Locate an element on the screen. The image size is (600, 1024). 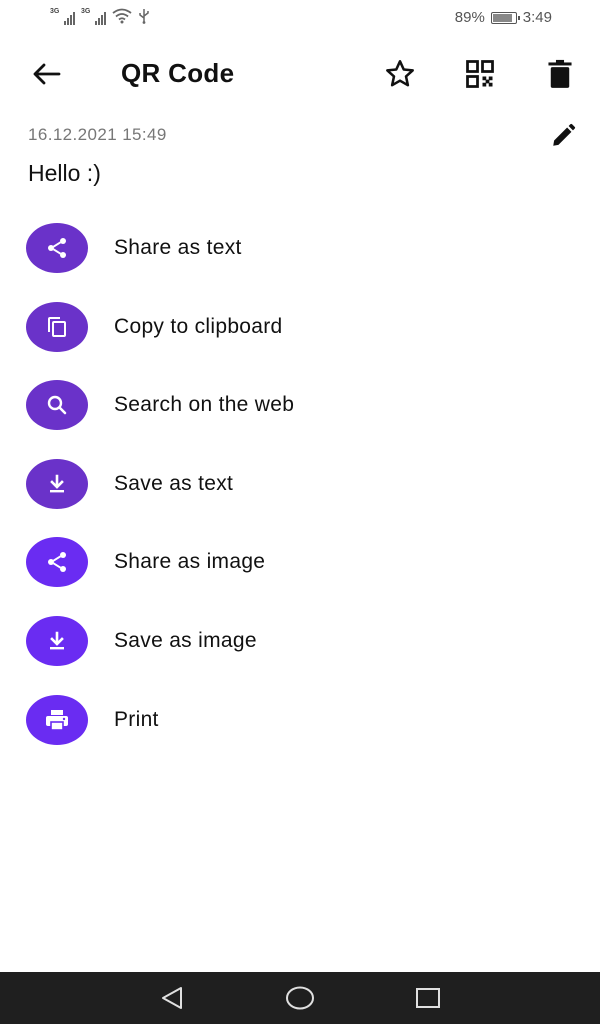
action-label: Share as text is located at coordinates (178, 247).